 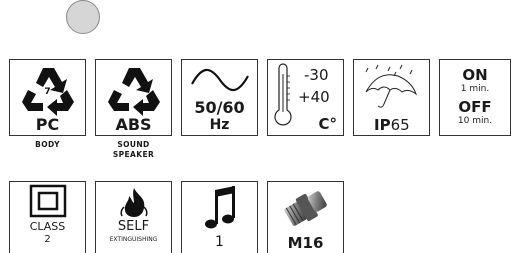 What do you see at coordinates (220, 80) in the screenshot?
I see `sine-wave-icon` at bounding box center [220, 80].